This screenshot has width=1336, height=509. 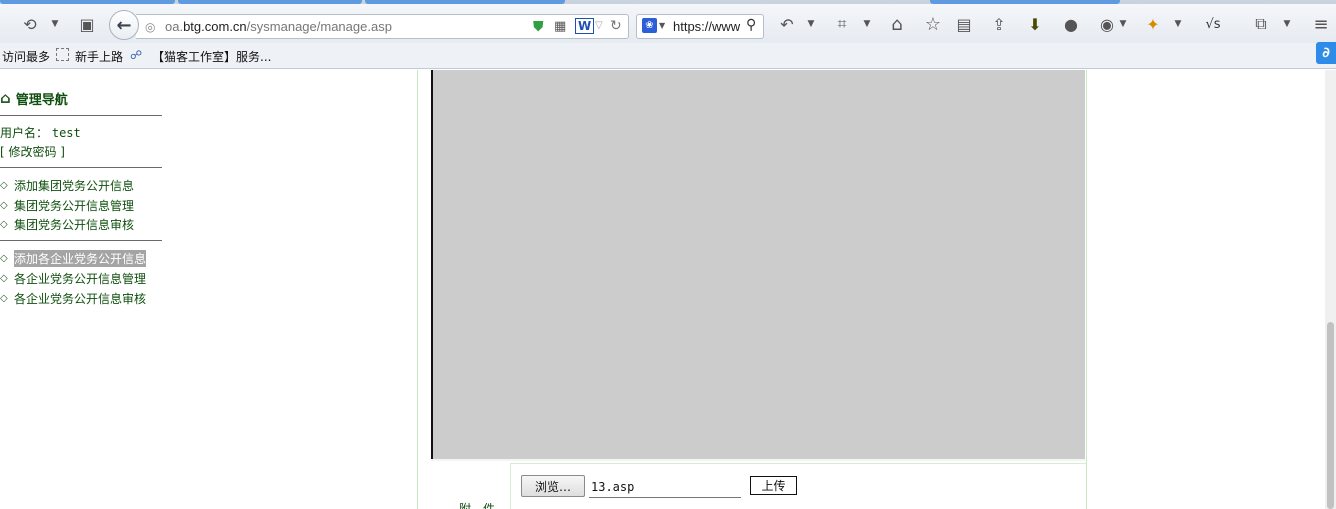 I want to click on menu-label: 添加各企业党务公开信息, so click(x=80, y=258).